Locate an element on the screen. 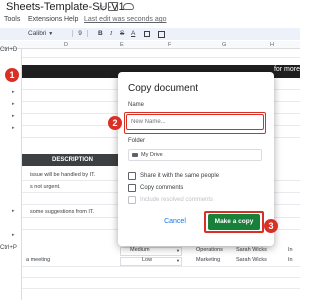  menu-tools: Tools is located at coordinates (12, 19).